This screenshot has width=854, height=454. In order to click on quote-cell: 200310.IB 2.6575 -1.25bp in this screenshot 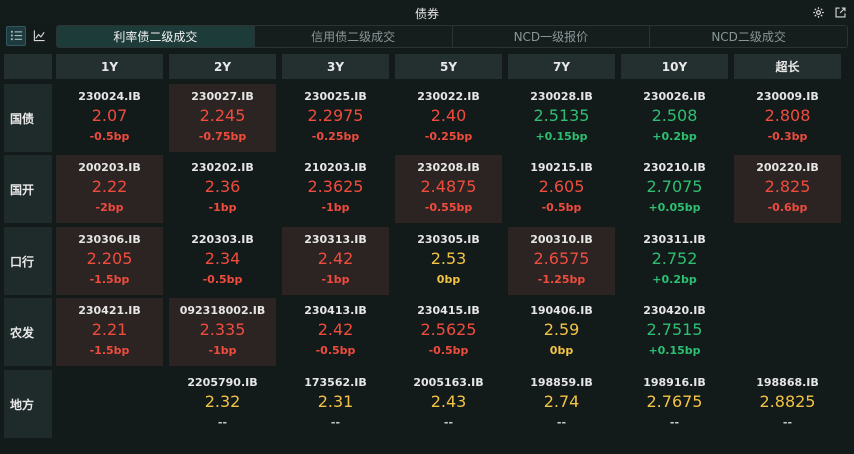, I will do `click(561, 261)`.